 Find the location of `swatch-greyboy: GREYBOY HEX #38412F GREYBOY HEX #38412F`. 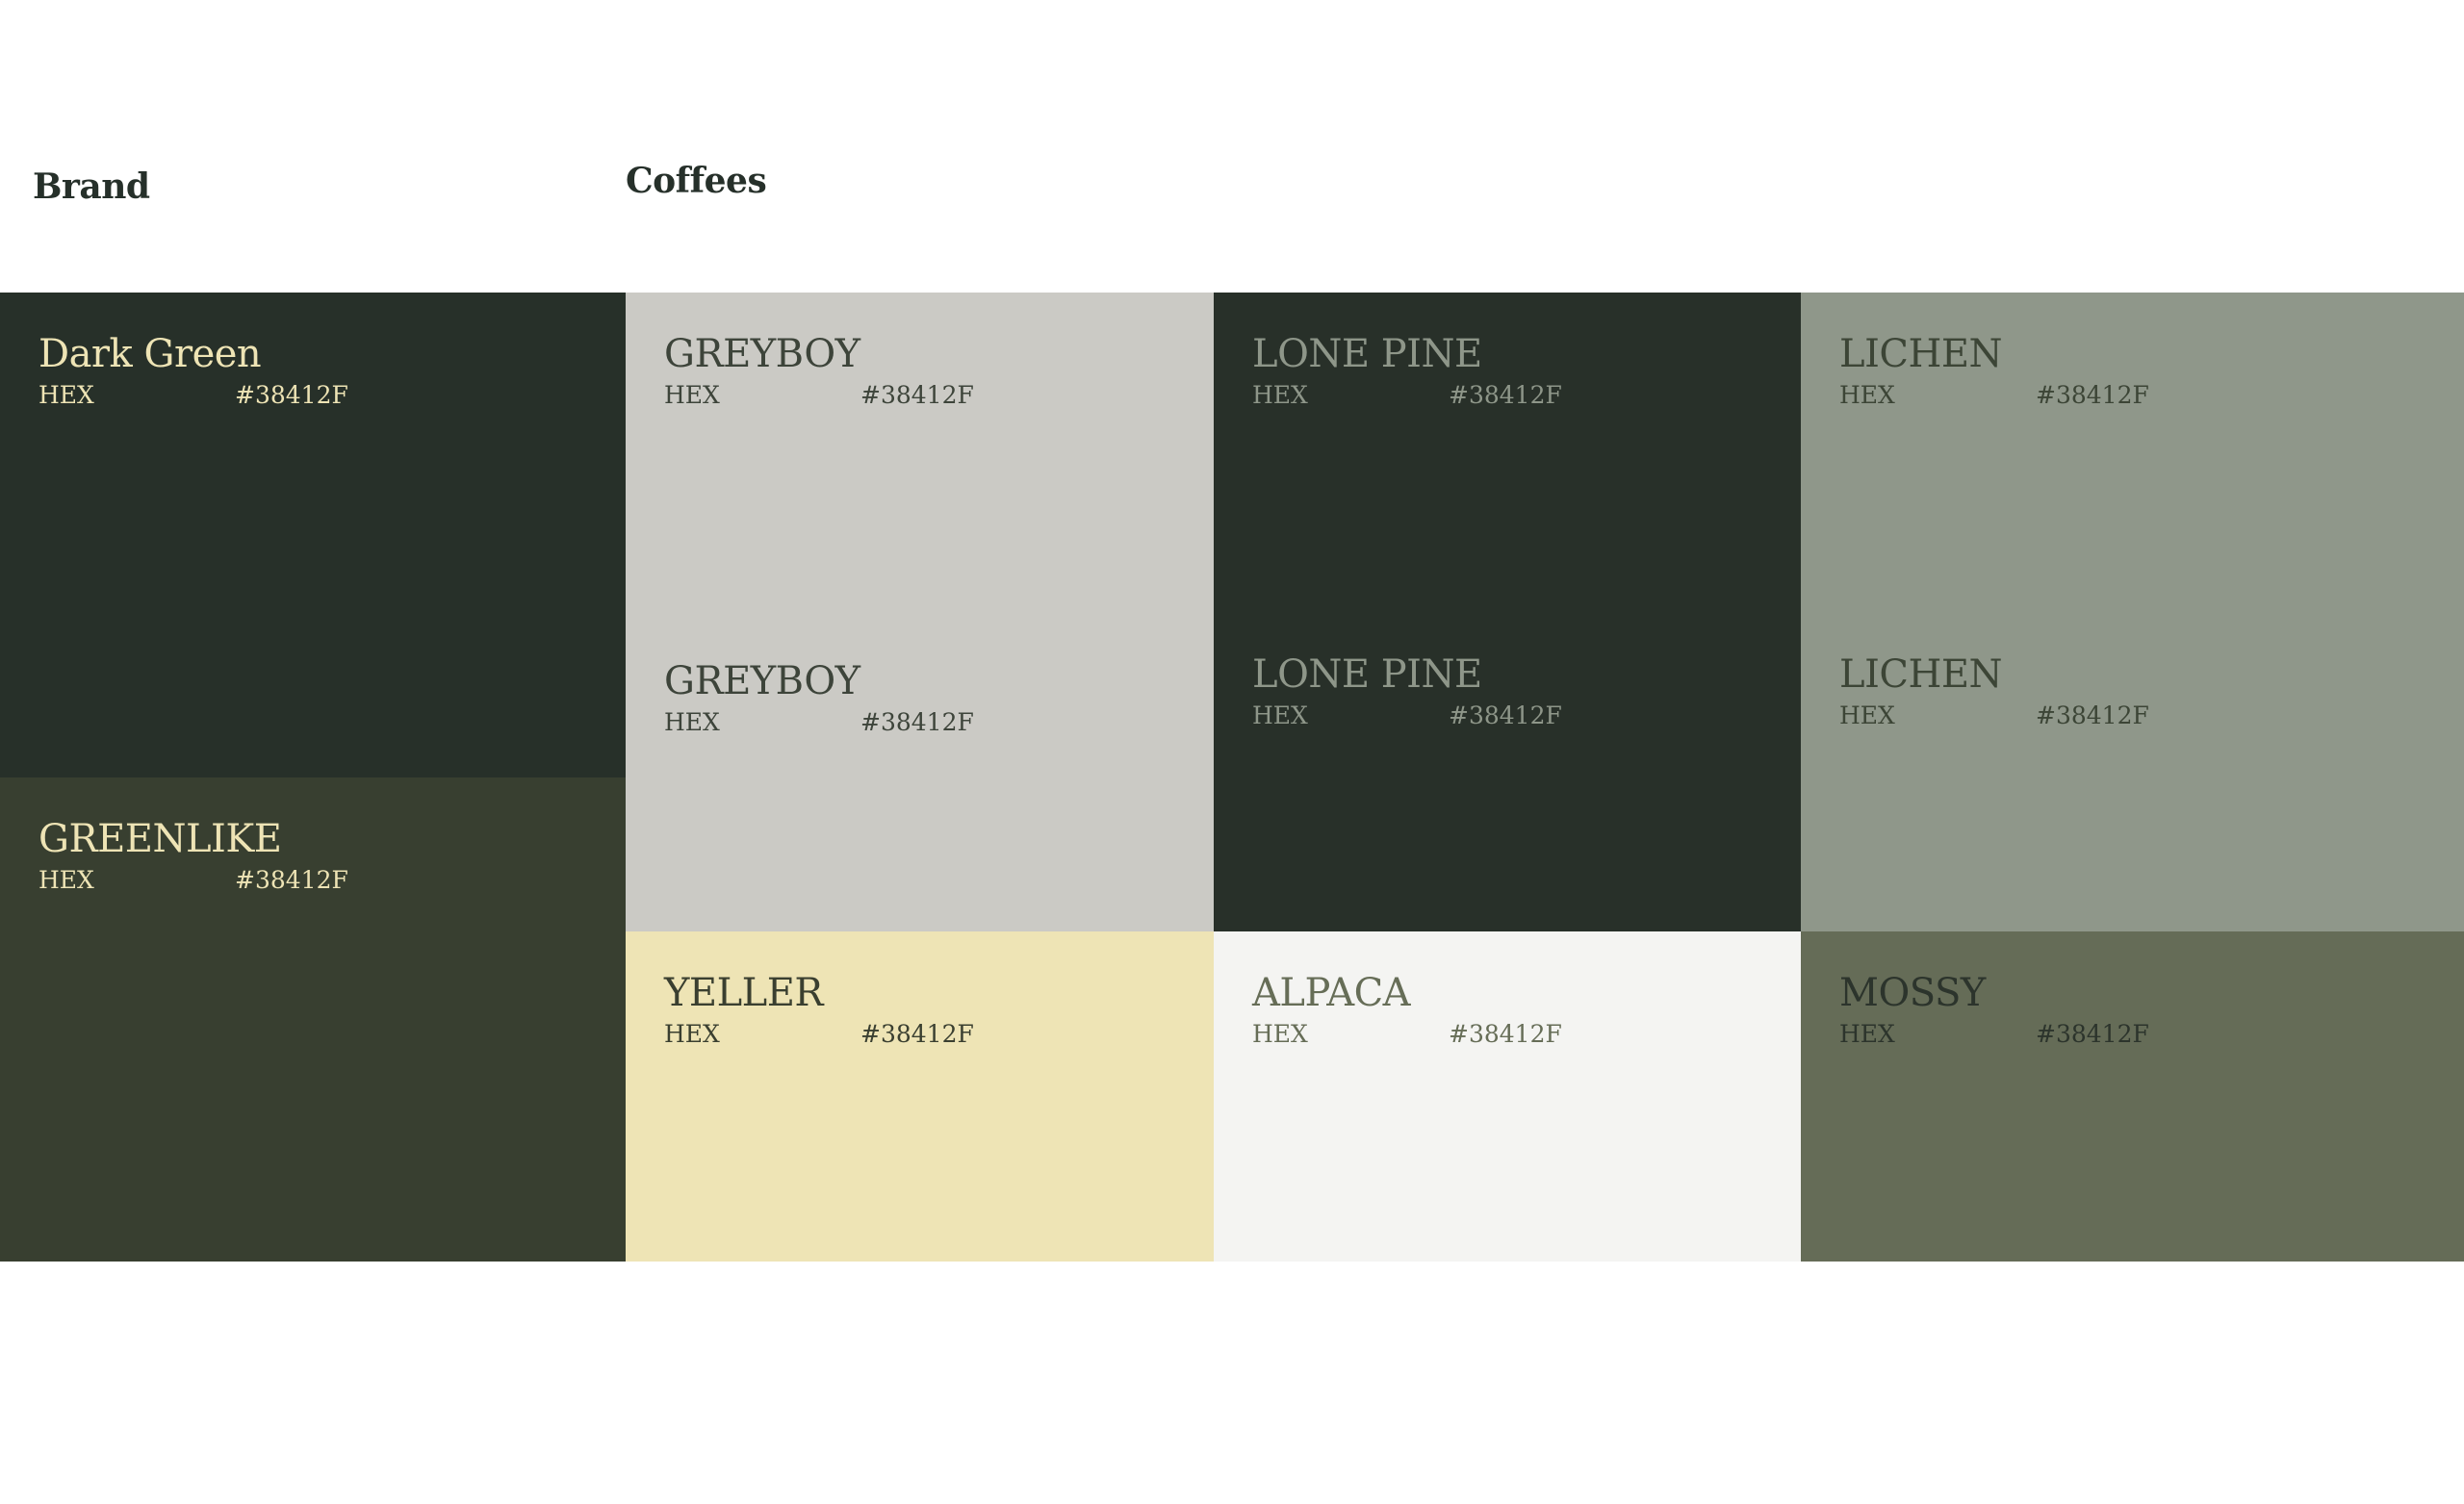

swatch-greyboy: GREYBOY HEX #38412F GREYBOY HEX #38412F is located at coordinates (920, 612).